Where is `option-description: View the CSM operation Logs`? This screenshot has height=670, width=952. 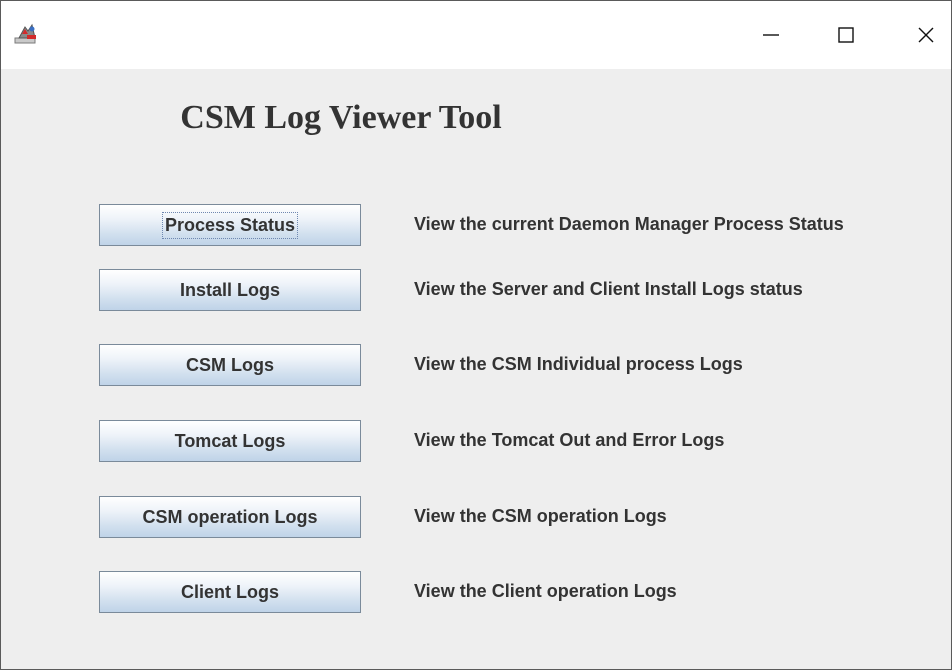
option-description: View the CSM operation Logs is located at coordinates (540, 516).